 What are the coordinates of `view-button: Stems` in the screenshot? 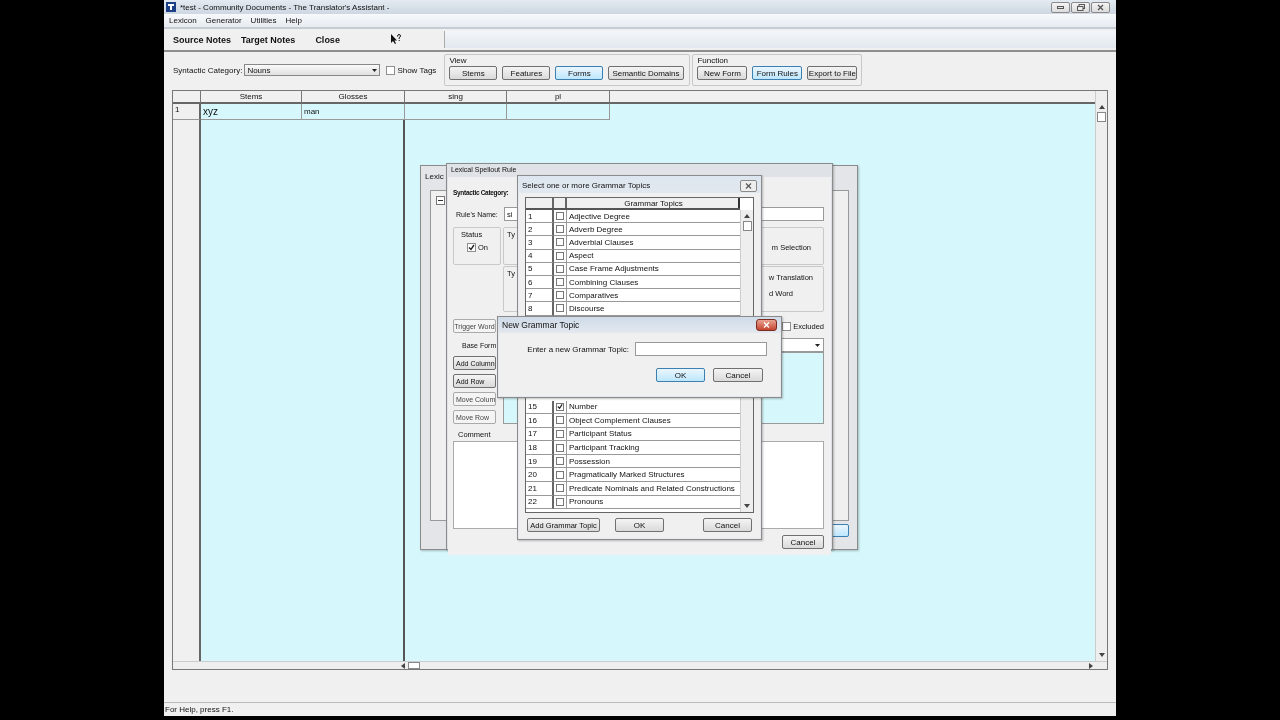 It's located at (473, 73).